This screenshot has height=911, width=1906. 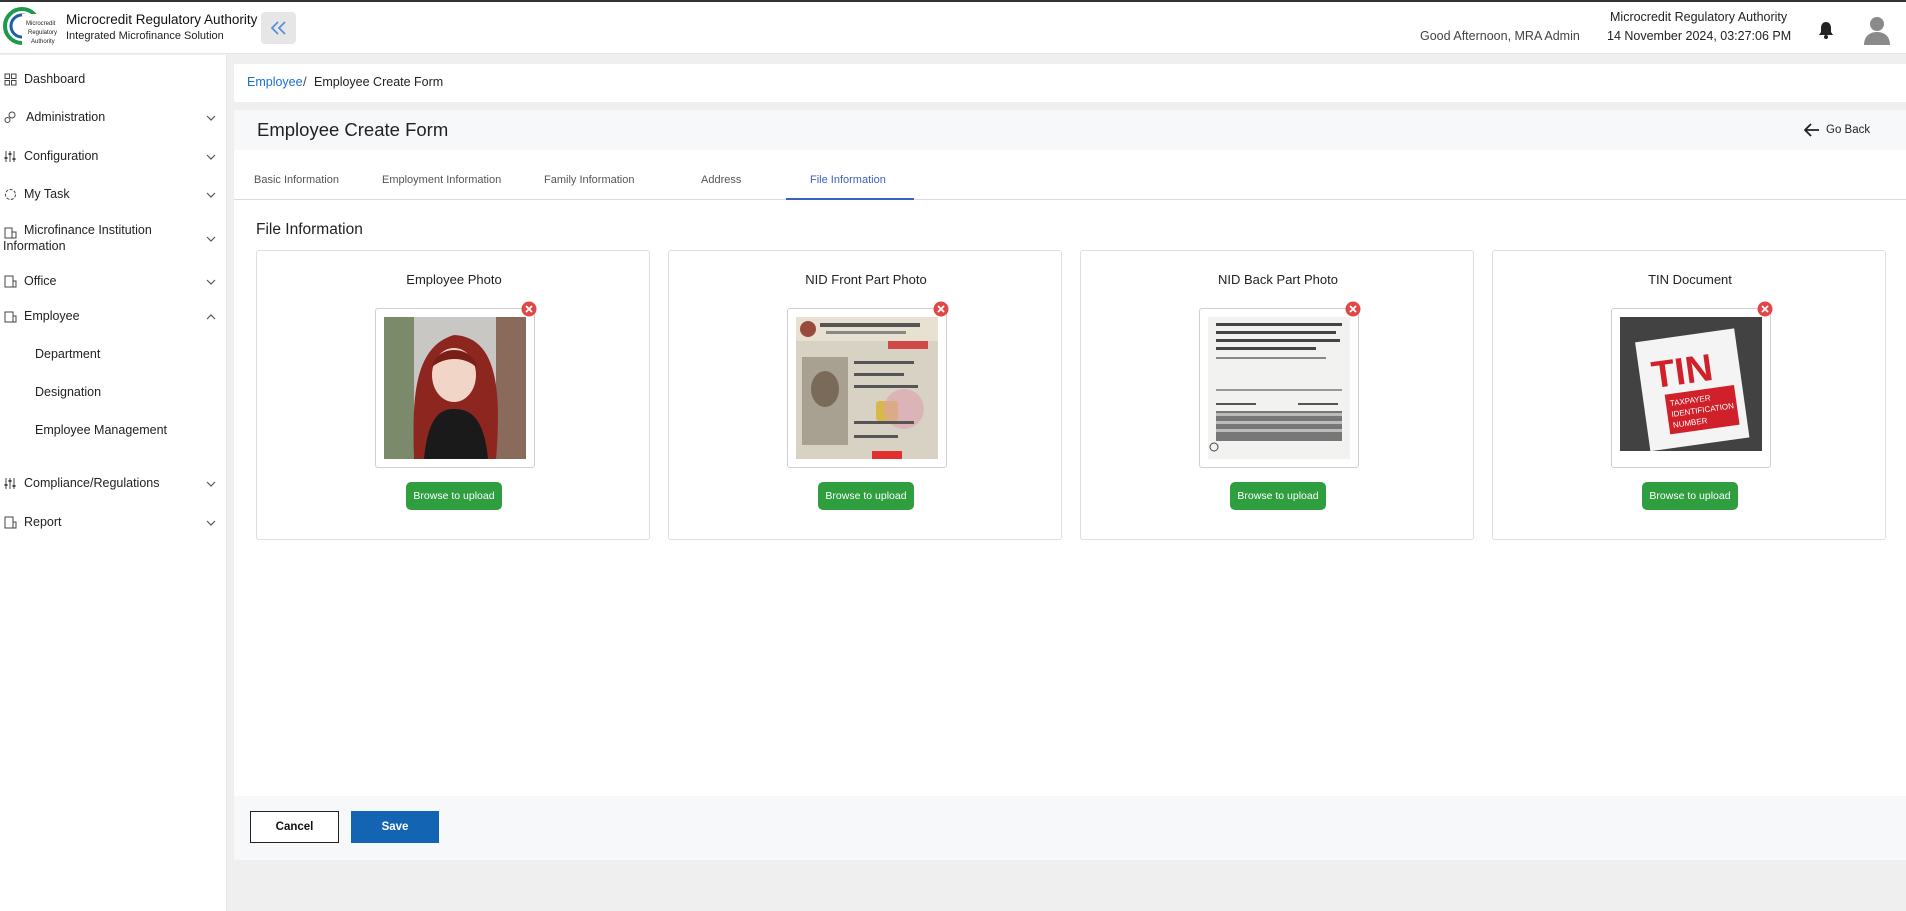 I want to click on sidebar-item-label: Compliance/Regulations, so click(x=92, y=483).